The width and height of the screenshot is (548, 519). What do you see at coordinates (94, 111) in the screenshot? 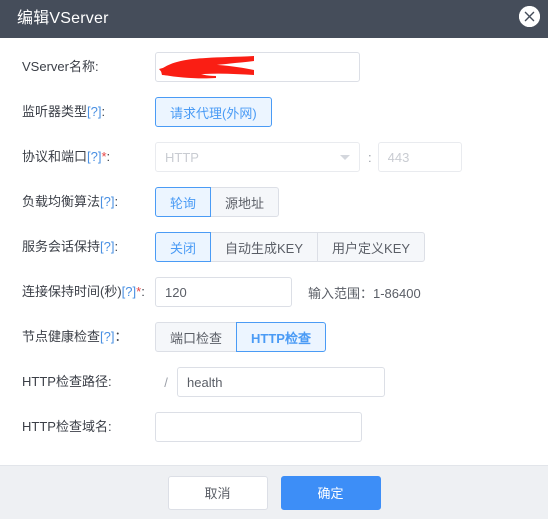
I see `listener-type-help-icon: [?]` at bounding box center [94, 111].